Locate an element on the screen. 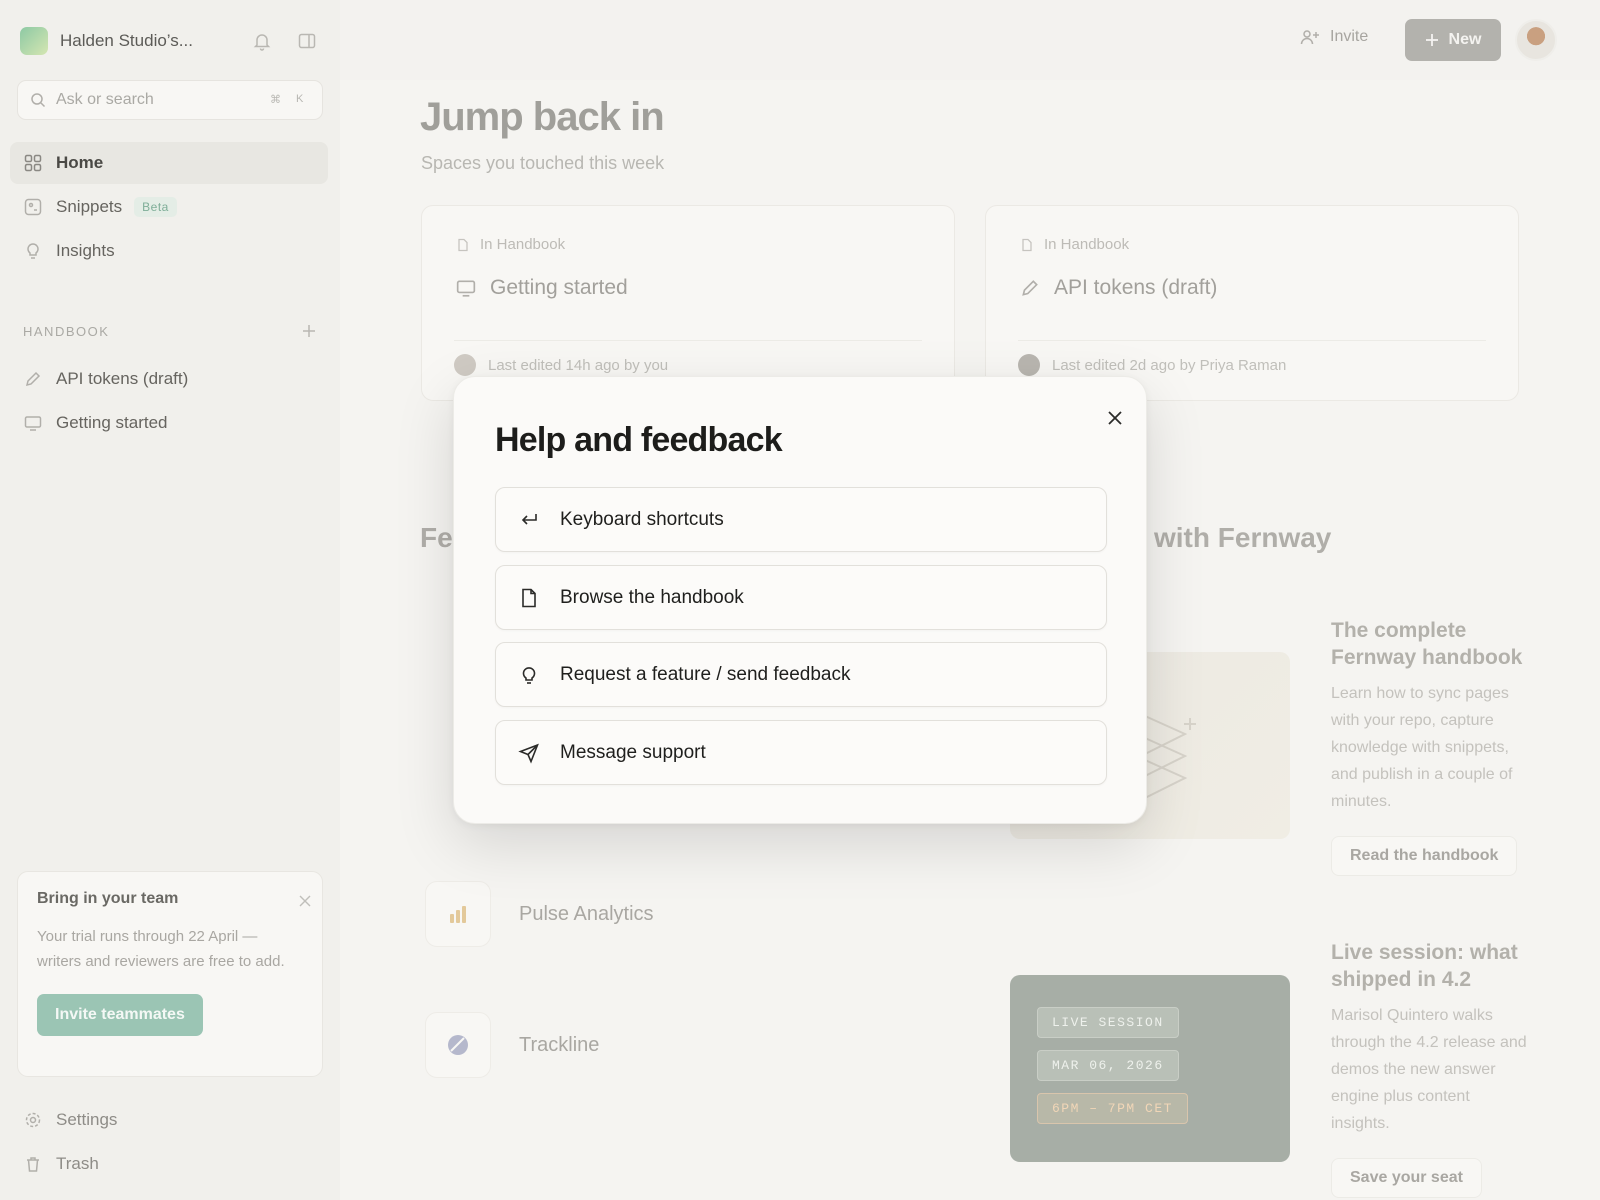 The width and height of the screenshot is (1600, 1200). plus-icon is located at coordinates (1431, 40).